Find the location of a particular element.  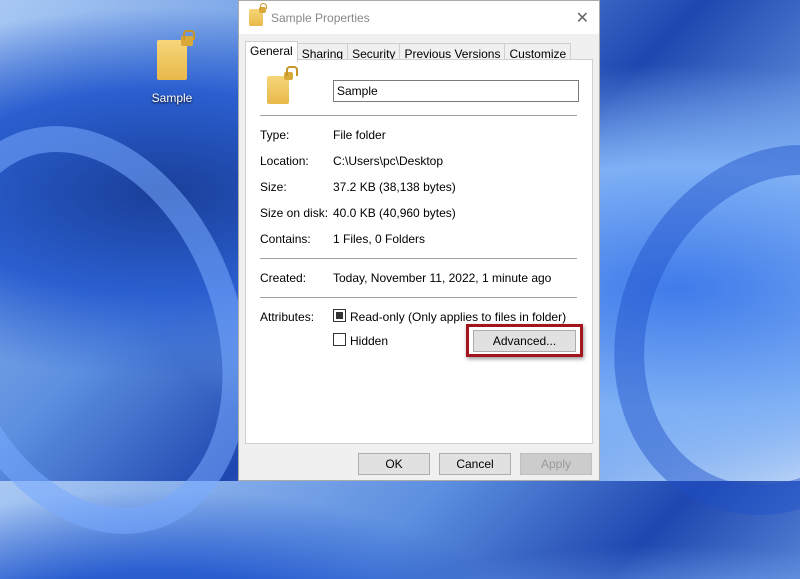

dialog-title: Sample Properties is located at coordinates (320, 17).